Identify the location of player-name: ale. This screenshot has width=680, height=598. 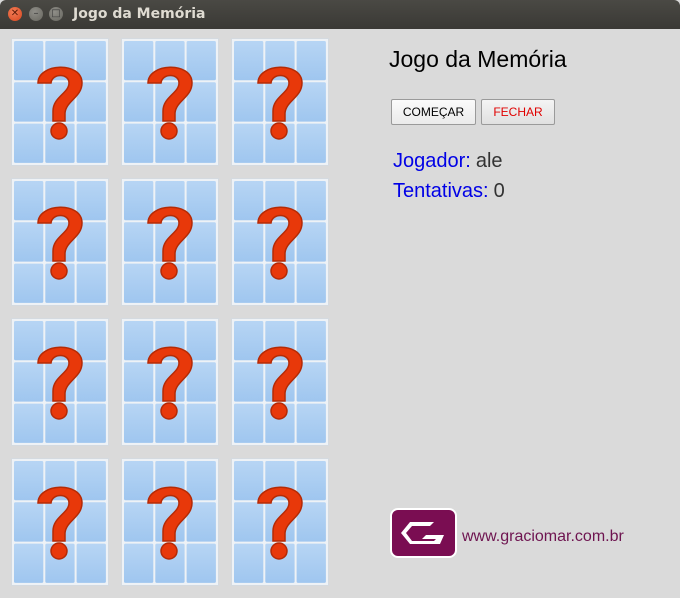
(489, 161).